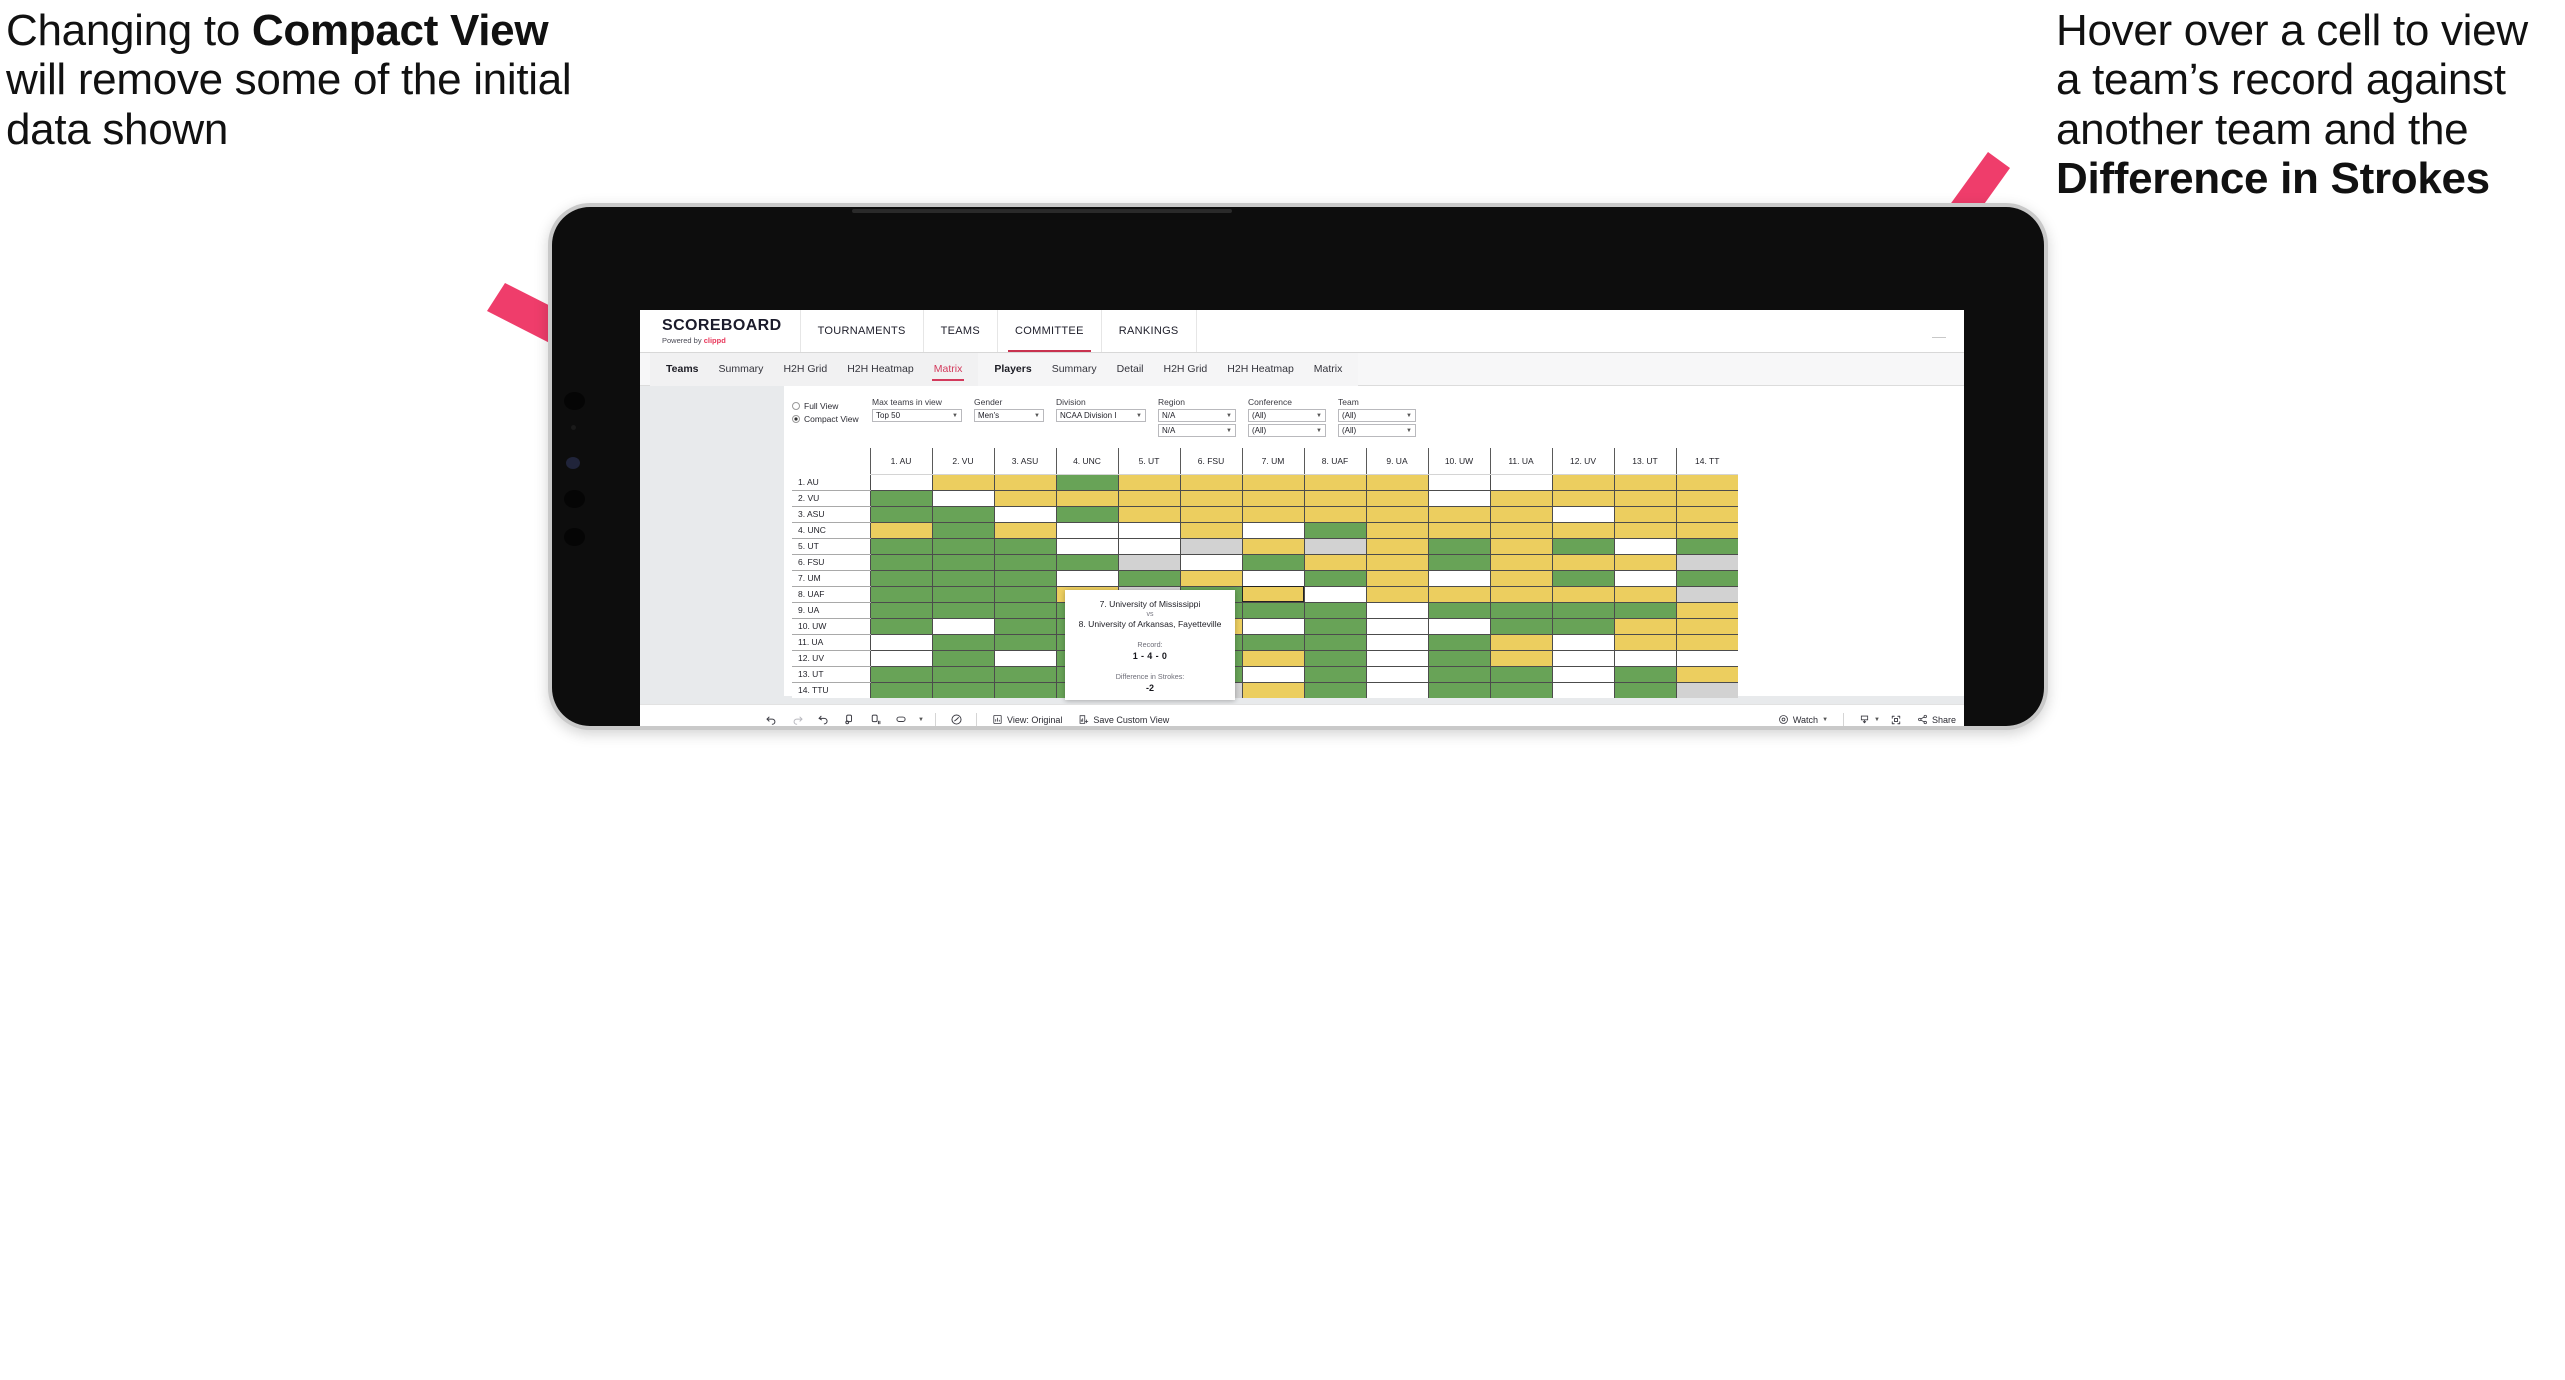 The image size is (2565, 1380). What do you see at coordinates (1287, 416) in the screenshot?
I see `filter-conference-select-1: (All) ▼` at bounding box center [1287, 416].